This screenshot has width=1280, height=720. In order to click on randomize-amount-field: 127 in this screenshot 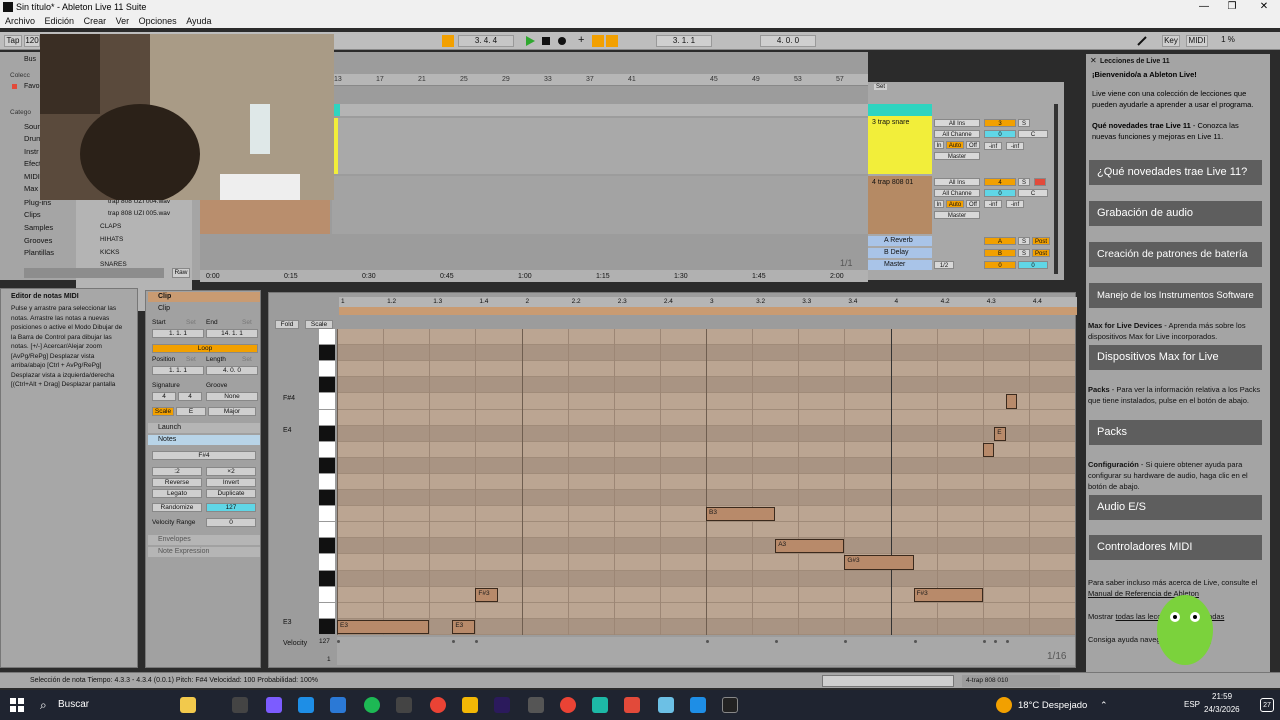, I will do `click(231, 507)`.